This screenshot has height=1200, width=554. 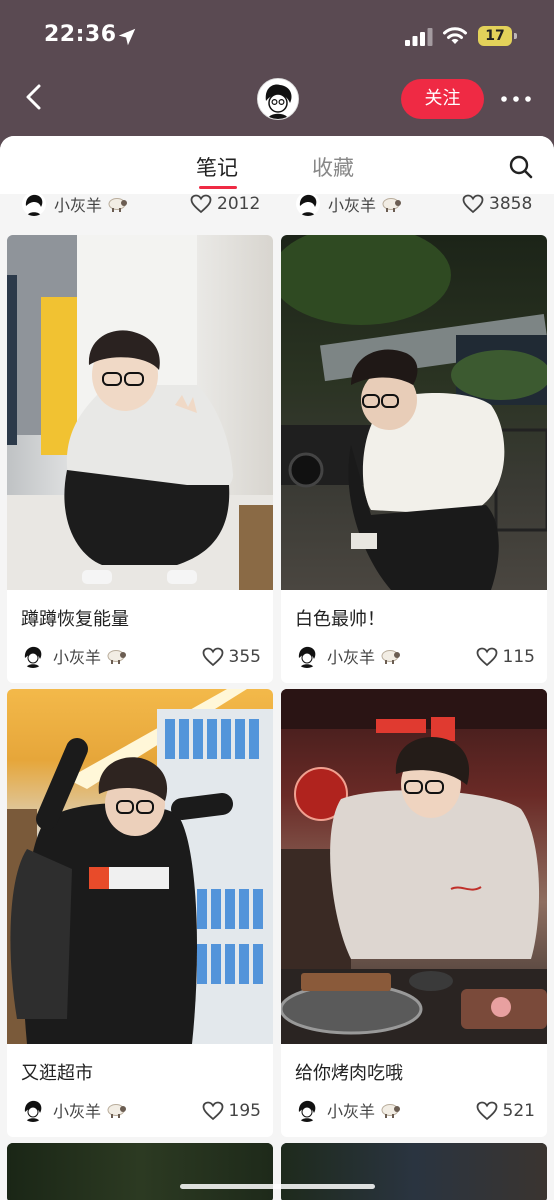 I want to click on tab-collections: 收藏, so click(x=333, y=167).